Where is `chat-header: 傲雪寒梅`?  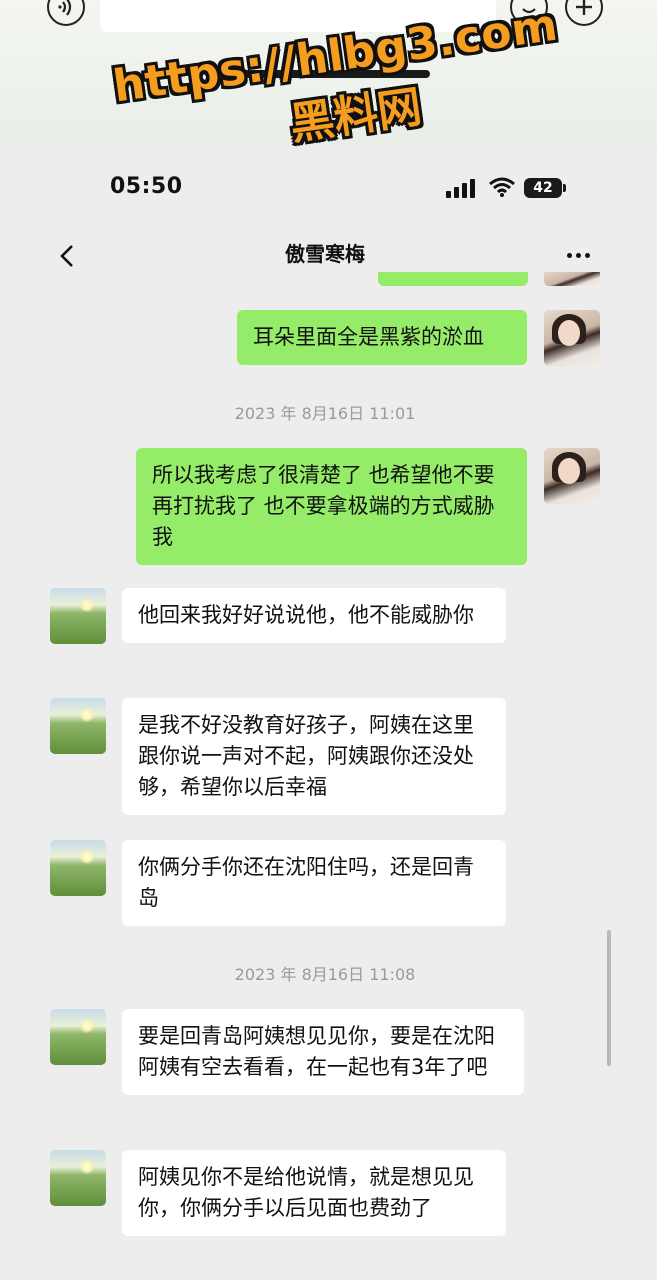
chat-header: 傲雪寒梅 is located at coordinates (325, 255).